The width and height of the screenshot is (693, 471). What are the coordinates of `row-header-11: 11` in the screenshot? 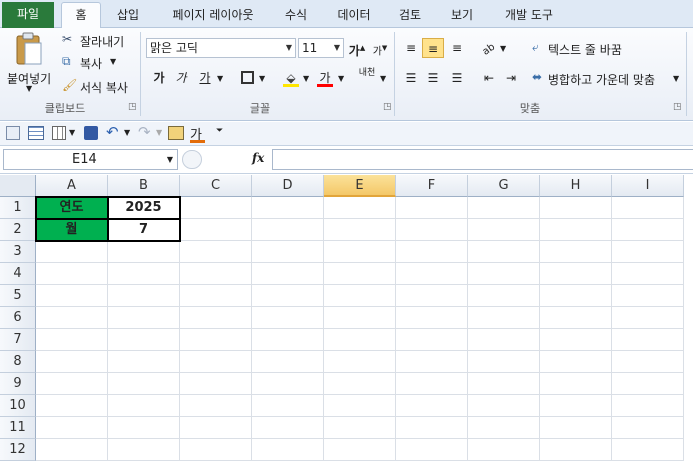 It's located at (18, 428).